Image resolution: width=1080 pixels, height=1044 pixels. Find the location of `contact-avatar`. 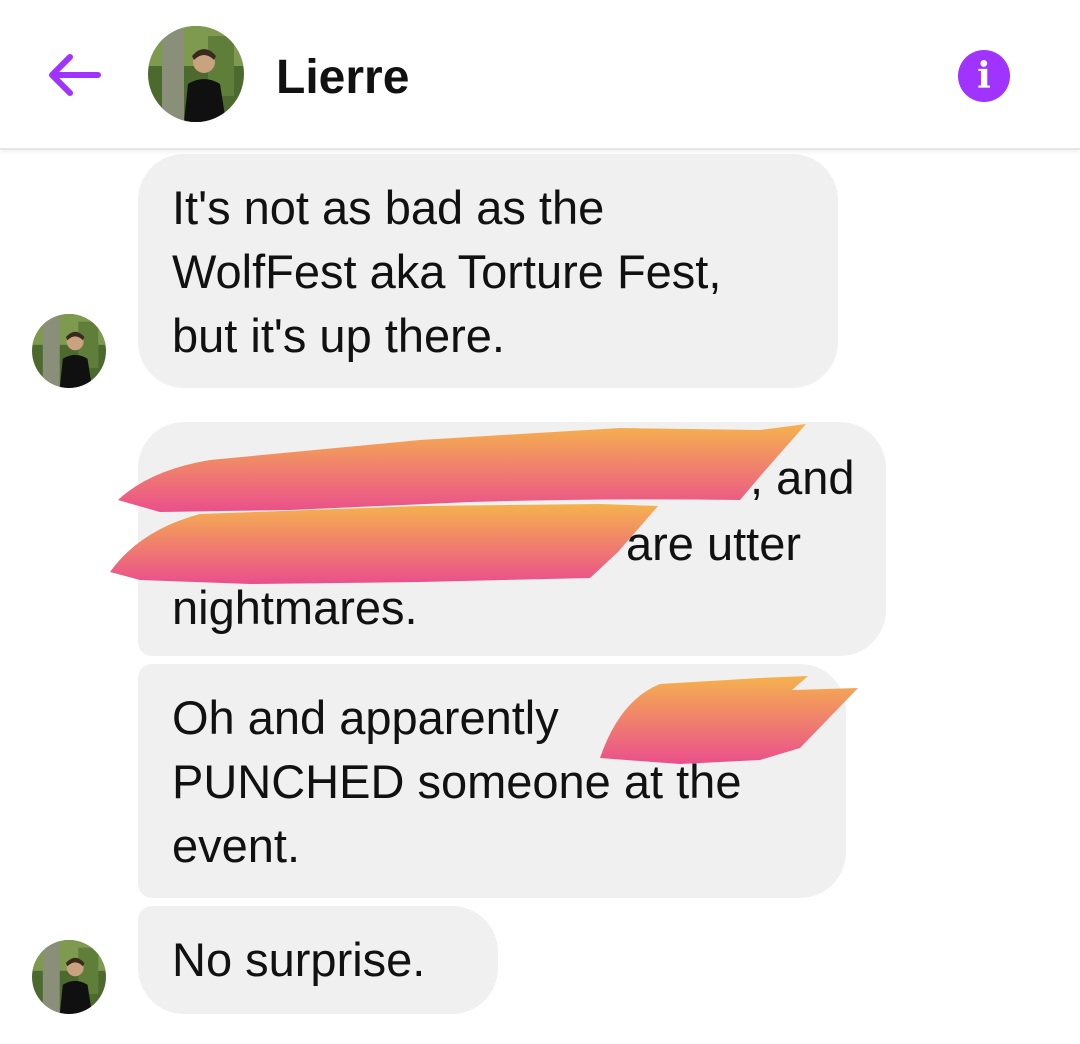

contact-avatar is located at coordinates (196, 74).